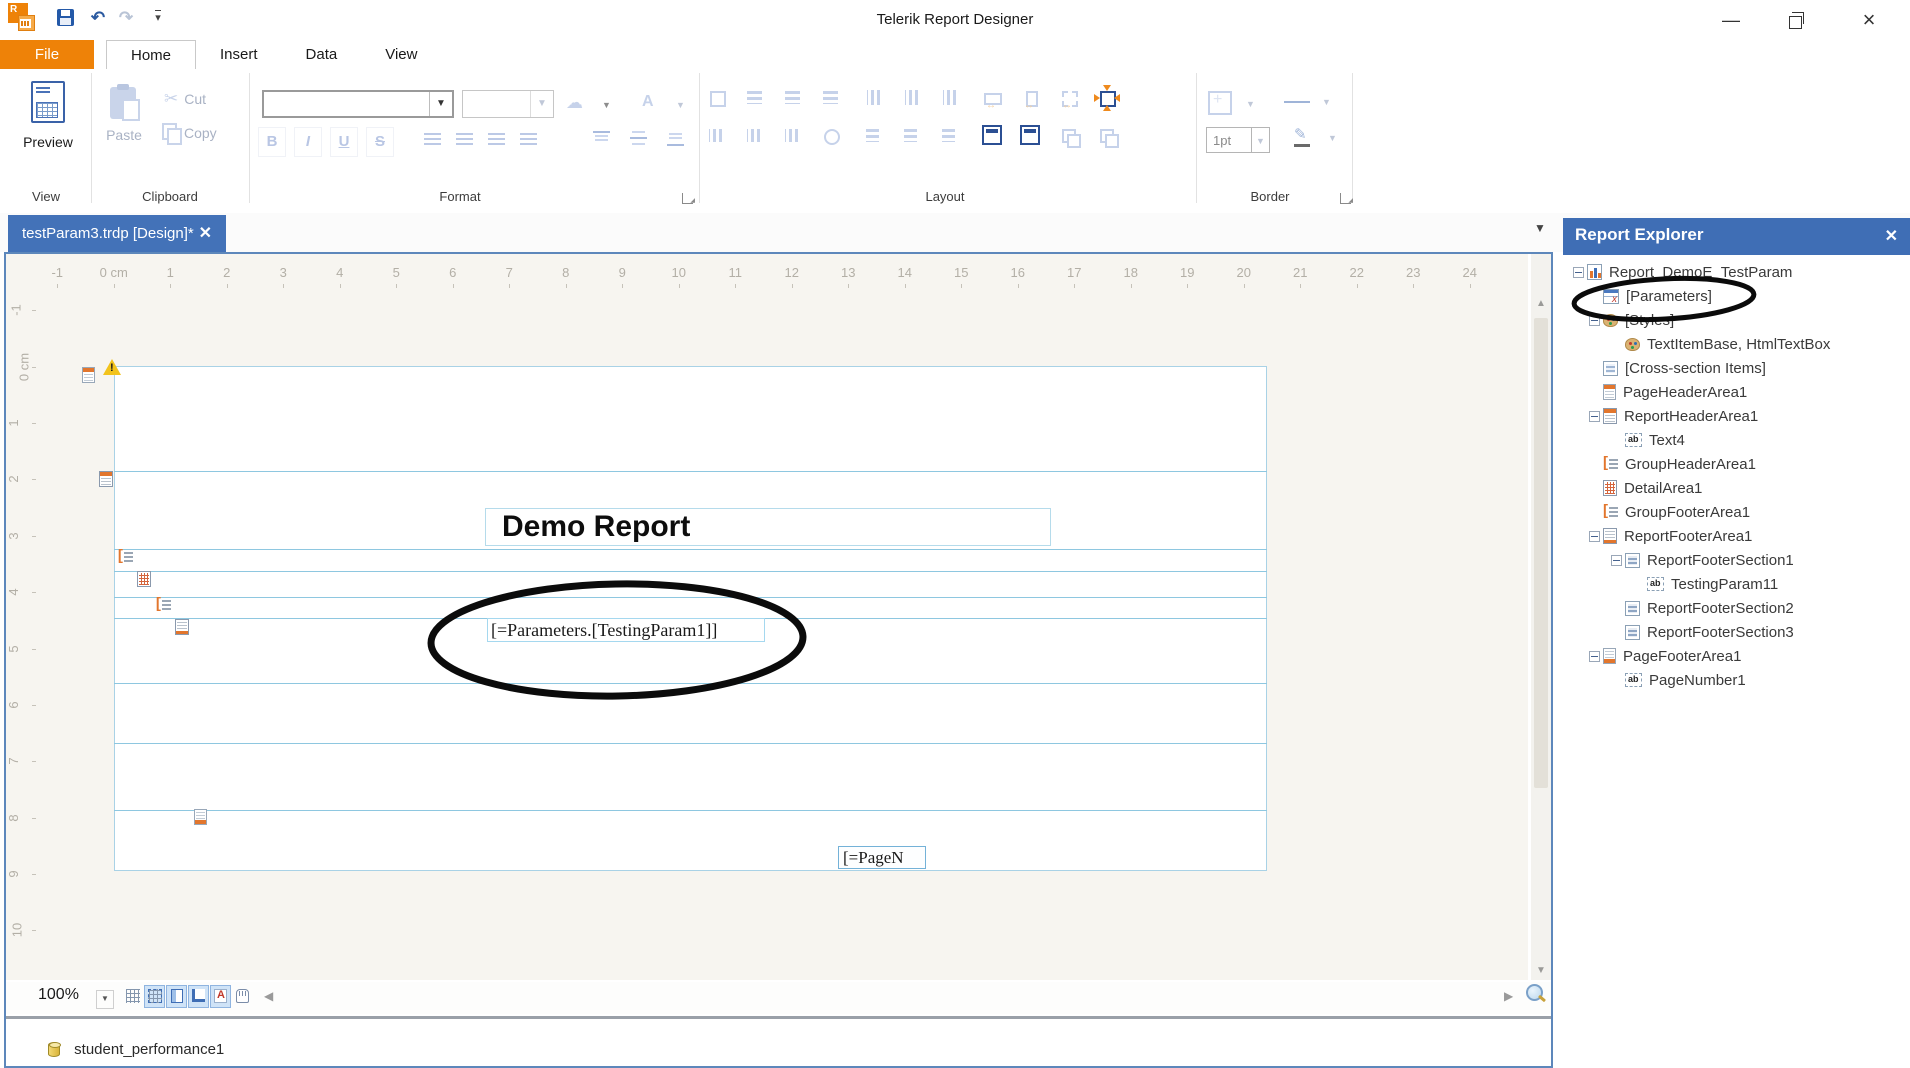 Image resolution: width=1910 pixels, height=1068 pixels. Describe the element at coordinates (717, 98) in the screenshot. I see `fit-to-section-icon` at that location.